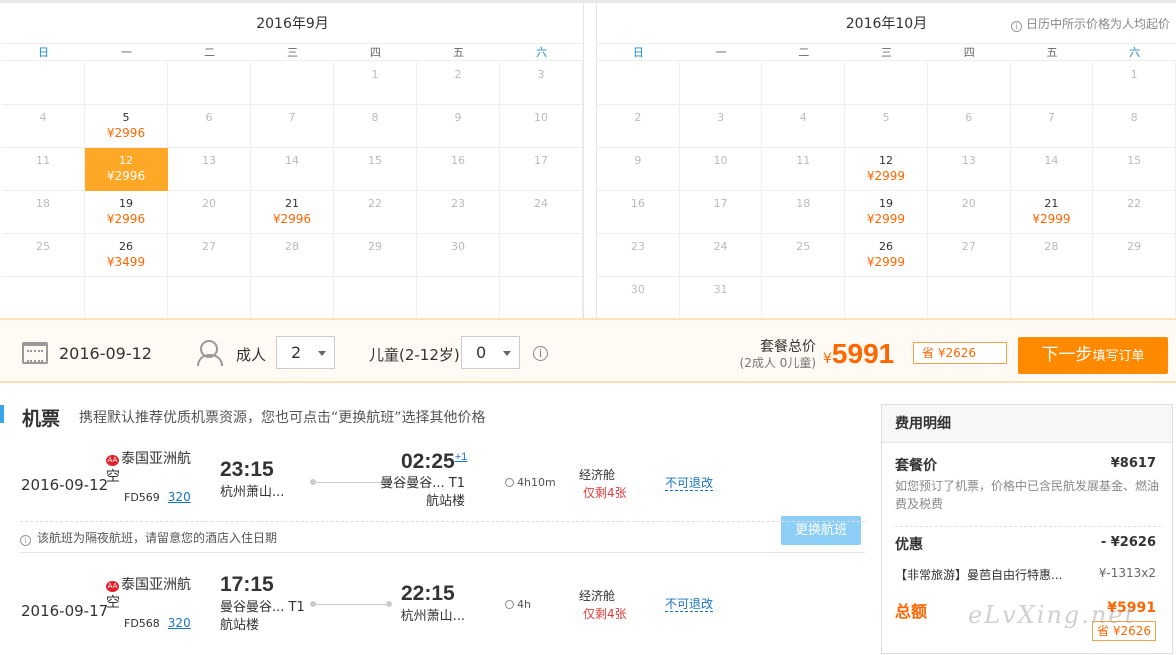 This screenshot has width=1176, height=655. I want to click on day-price: ¥2999, so click(1051, 219).